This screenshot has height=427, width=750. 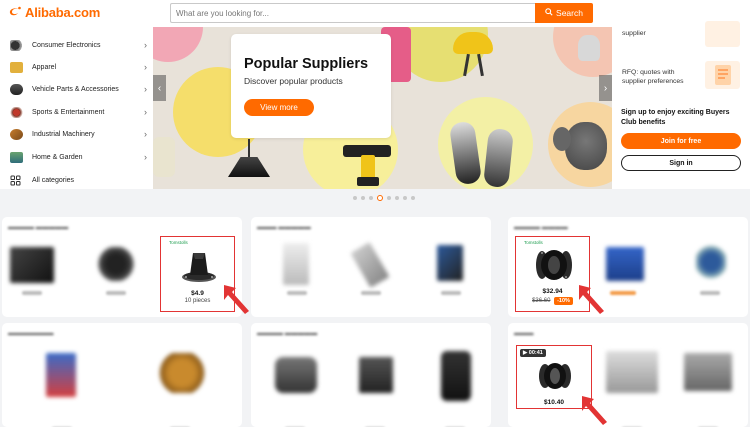 What do you see at coordinates (648, 72) in the screenshot?
I see `rfq-line-1: RFQ: quotes with` at bounding box center [648, 72].